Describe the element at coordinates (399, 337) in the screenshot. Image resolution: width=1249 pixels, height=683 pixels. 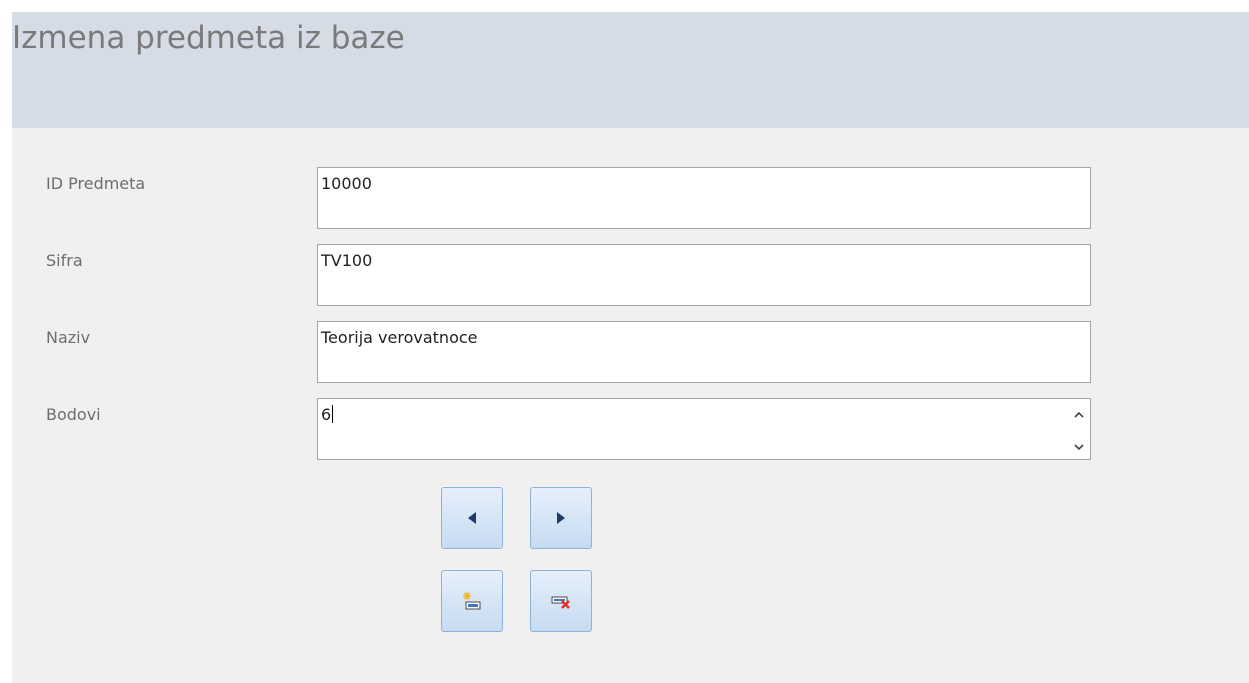
I see `naziv-value: Teorija verovatnoce` at that location.